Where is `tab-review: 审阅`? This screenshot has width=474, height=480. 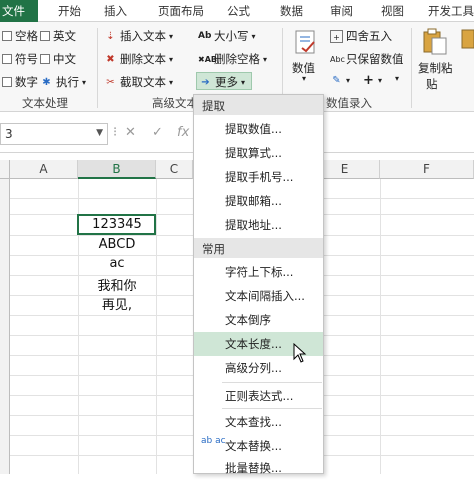 tab-review: 审阅 is located at coordinates (341, 11).